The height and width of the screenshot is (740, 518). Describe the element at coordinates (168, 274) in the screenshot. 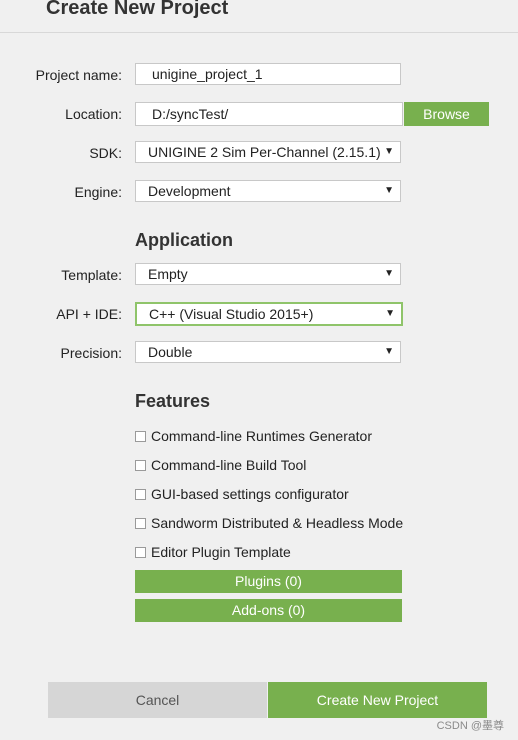

I see `template-value: Empty` at that location.